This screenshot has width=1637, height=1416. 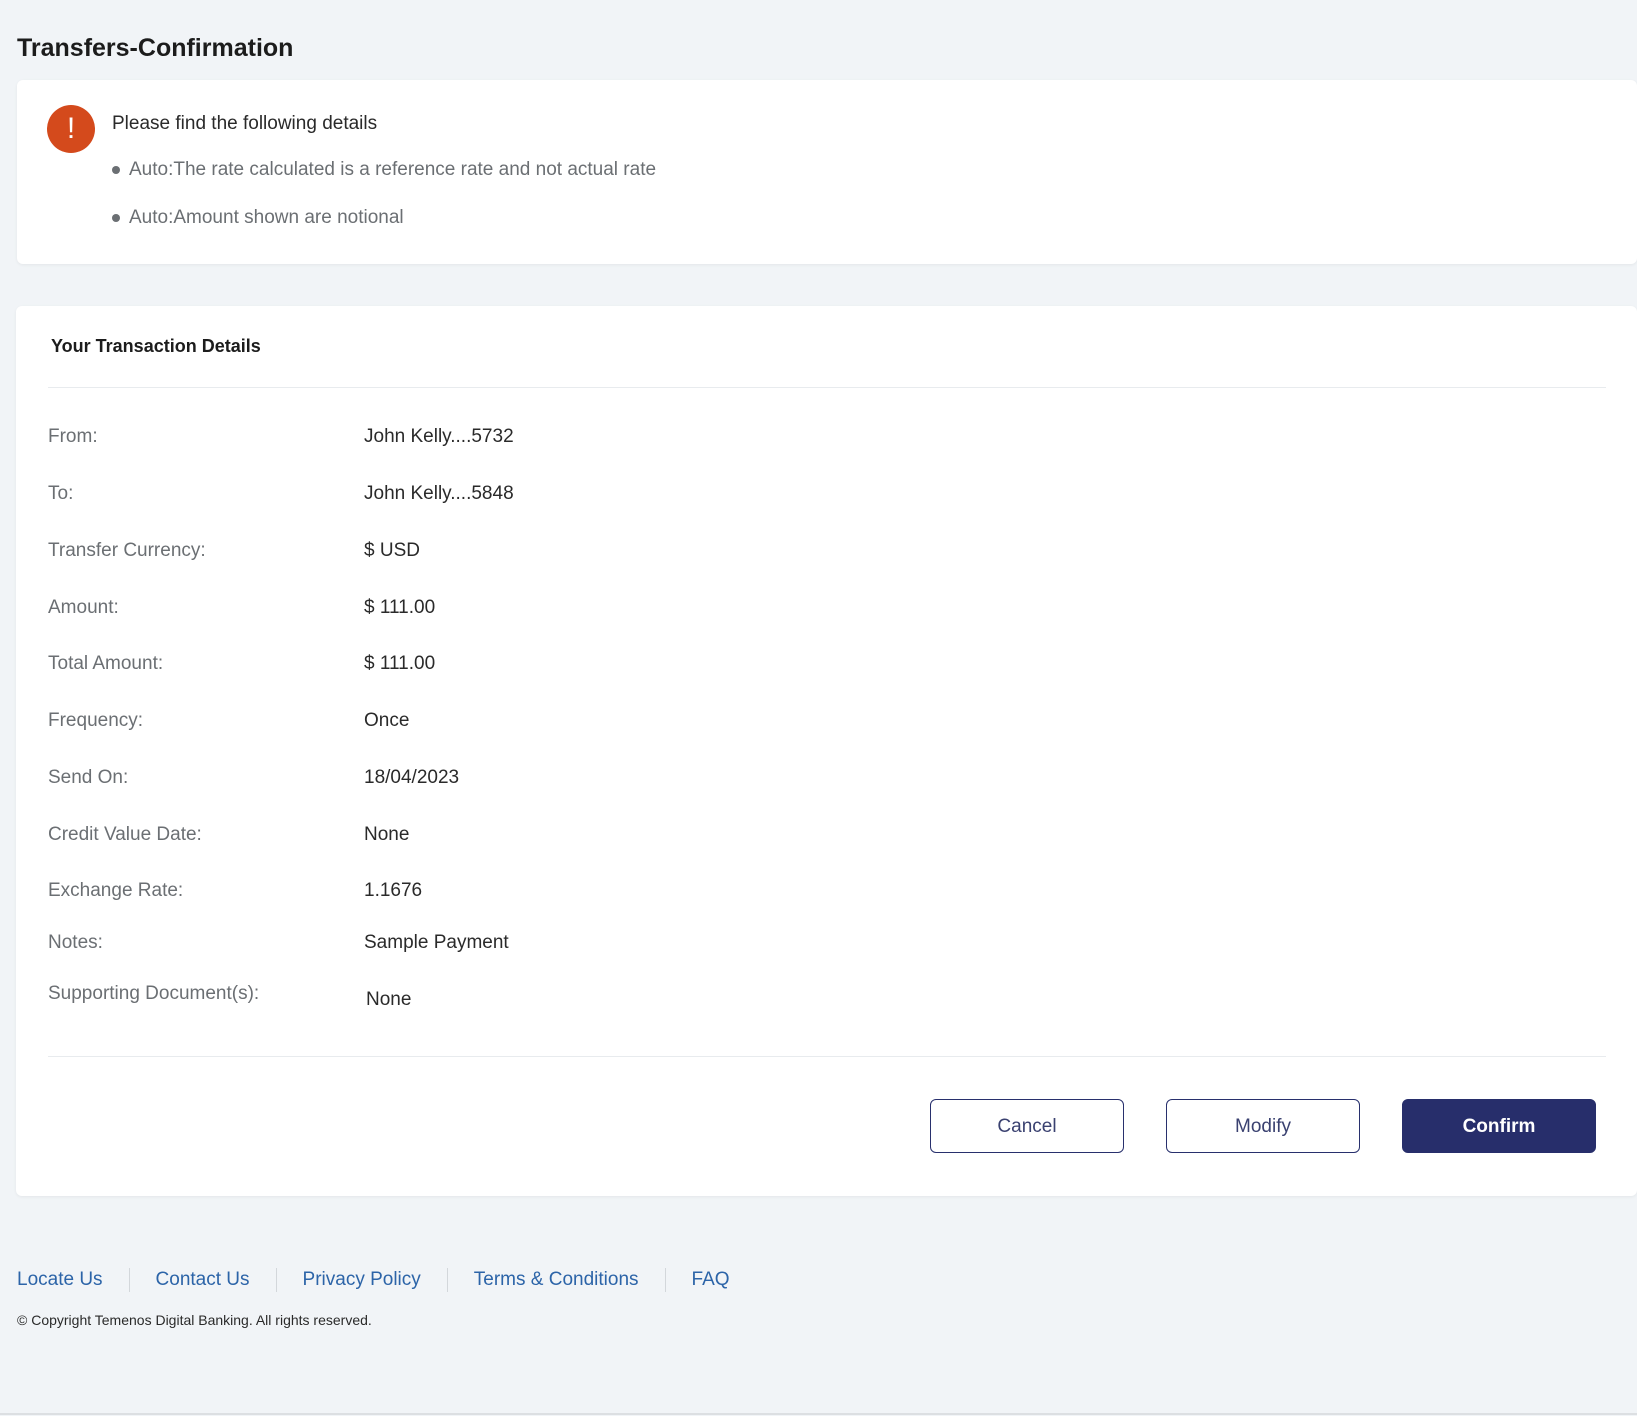 I want to click on detail-row-total-amount: Total Amount: $ 111.00, so click(x=798, y=668).